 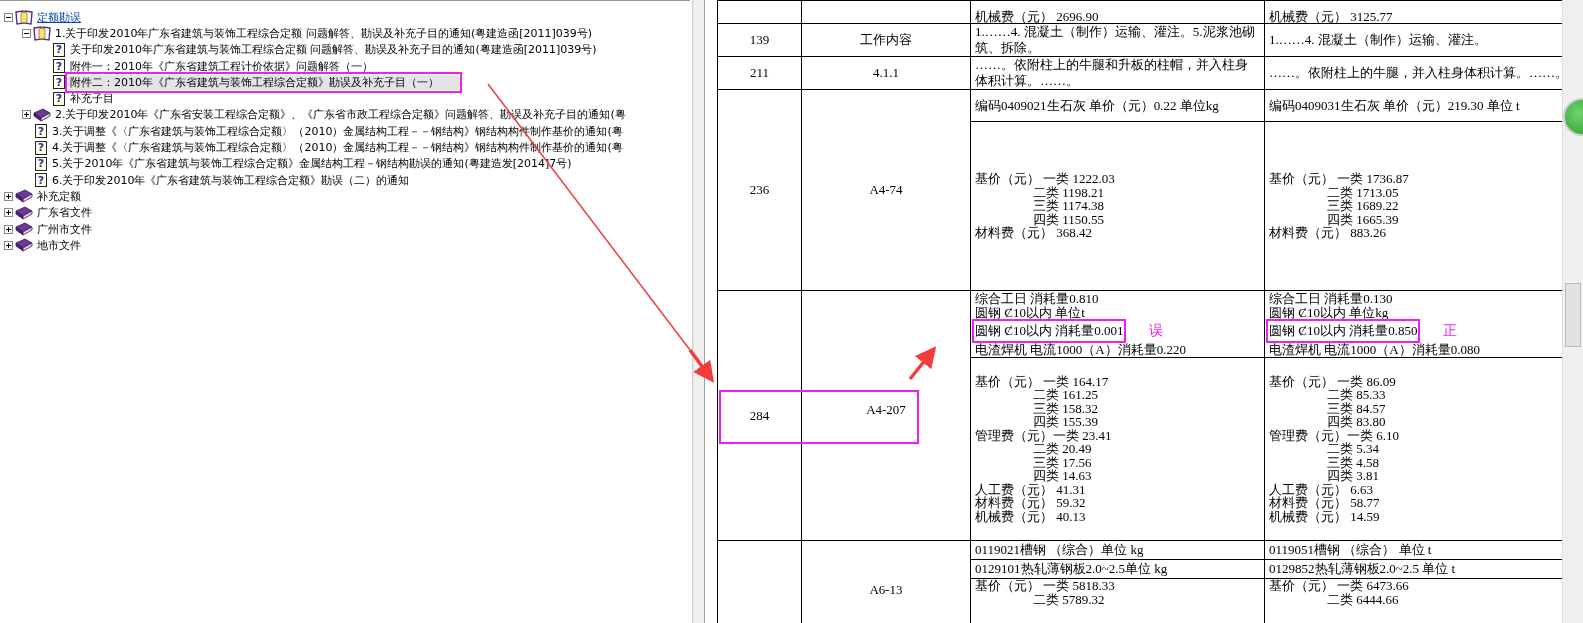 I want to click on cell-line: 材料费（元） 58.77, so click(x=1324, y=503).